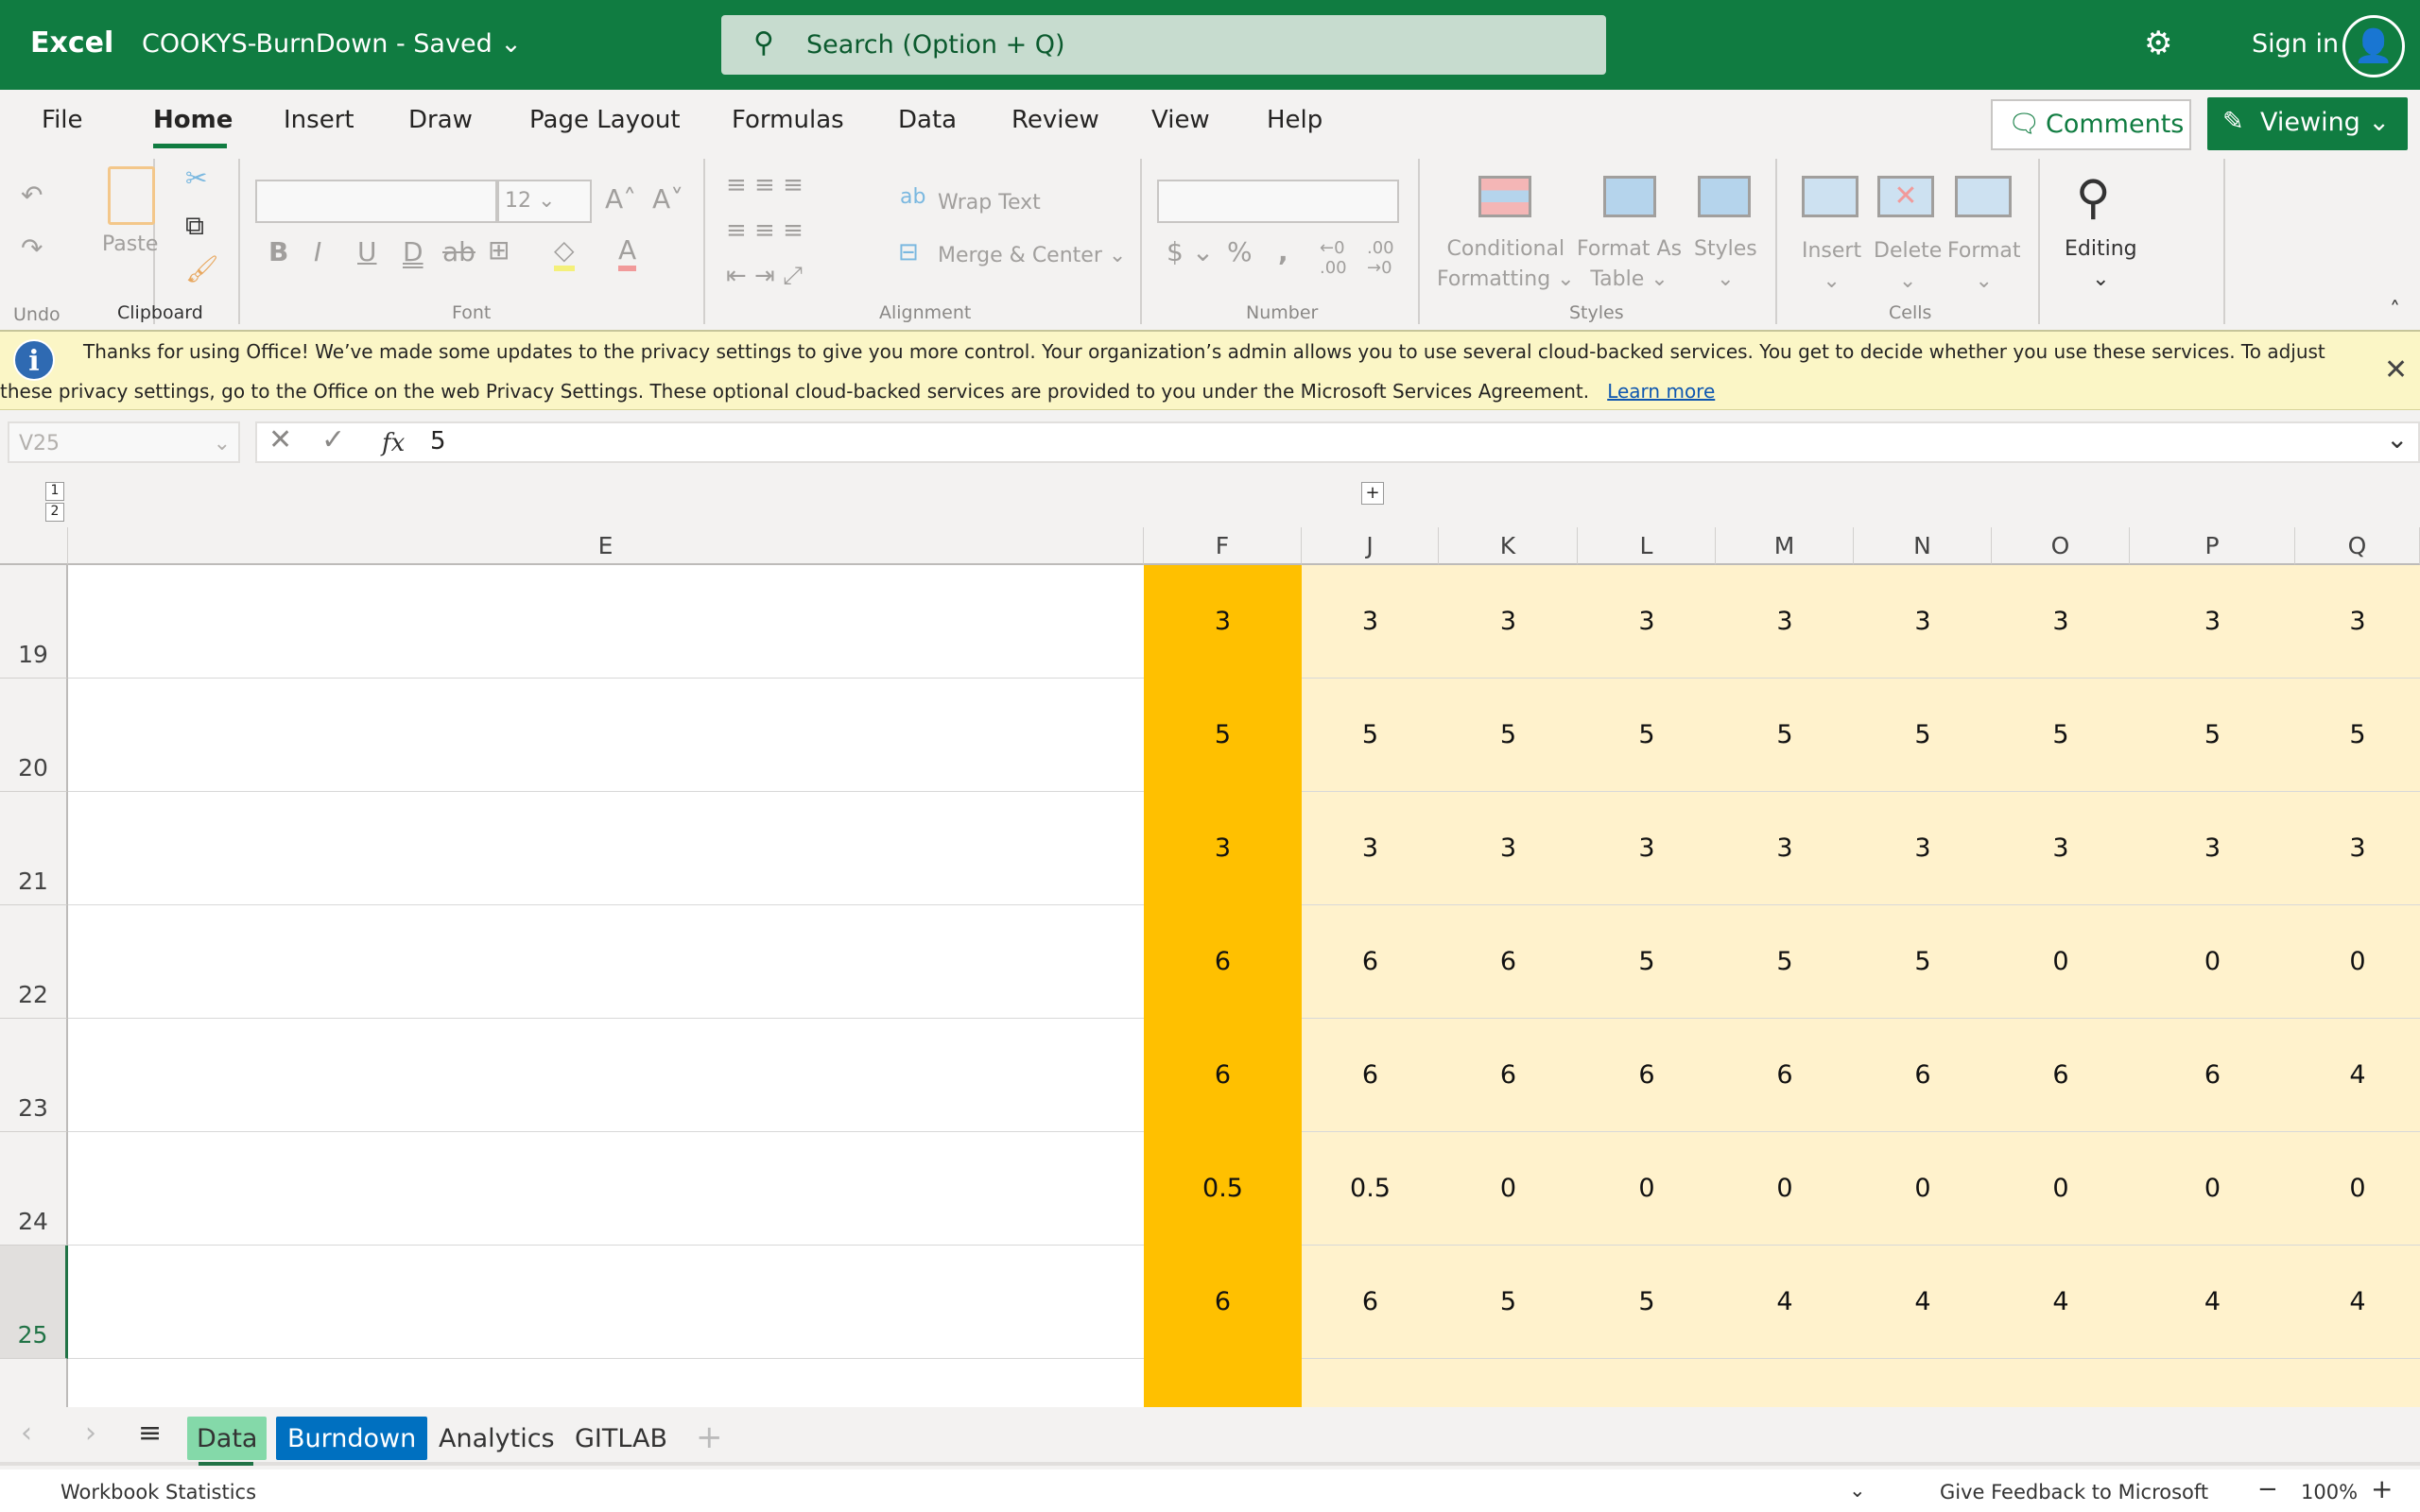 This screenshot has height=1512, width=2420. I want to click on cell-k21: 3, so click(1509, 848).